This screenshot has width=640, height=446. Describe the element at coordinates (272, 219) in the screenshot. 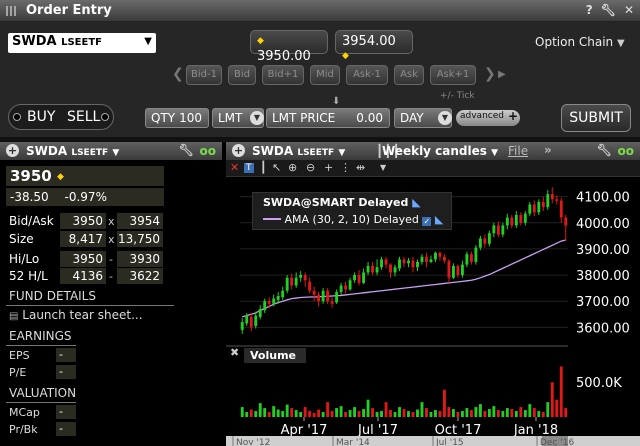

I see `ama-swatch` at that location.